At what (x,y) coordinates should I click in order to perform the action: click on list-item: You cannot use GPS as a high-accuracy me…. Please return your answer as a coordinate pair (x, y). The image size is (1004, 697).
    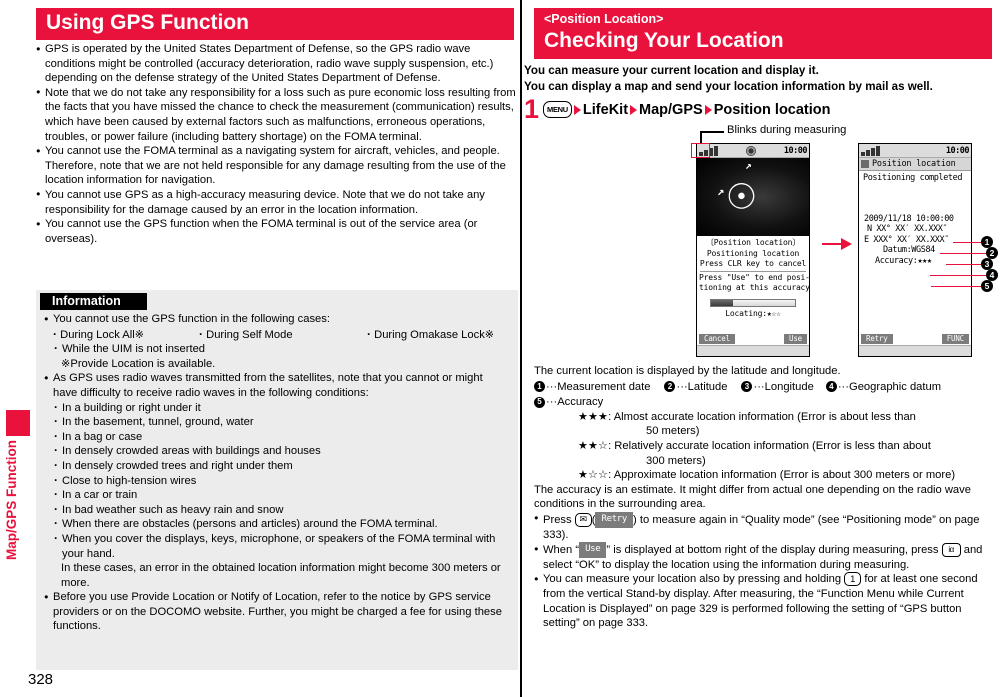
    Looking at the image, I should click on (277, 202).